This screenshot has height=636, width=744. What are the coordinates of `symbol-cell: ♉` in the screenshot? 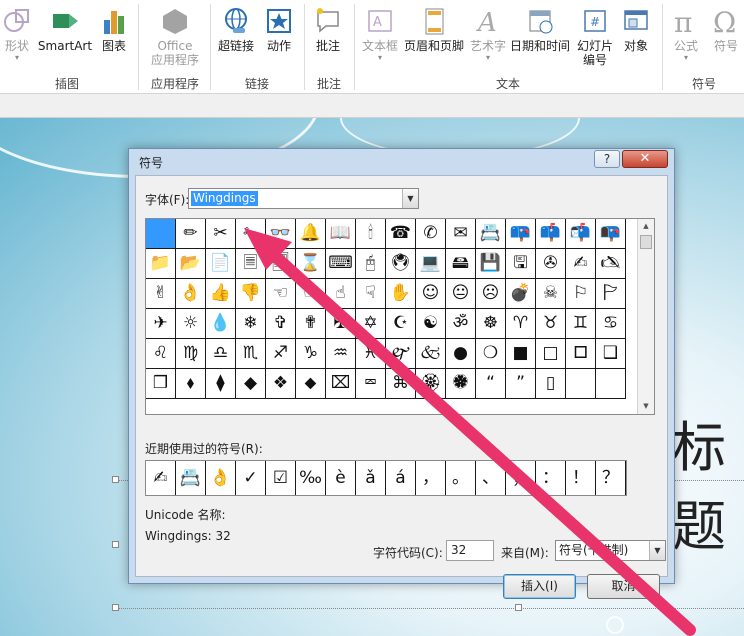 It's located at (551, 324).